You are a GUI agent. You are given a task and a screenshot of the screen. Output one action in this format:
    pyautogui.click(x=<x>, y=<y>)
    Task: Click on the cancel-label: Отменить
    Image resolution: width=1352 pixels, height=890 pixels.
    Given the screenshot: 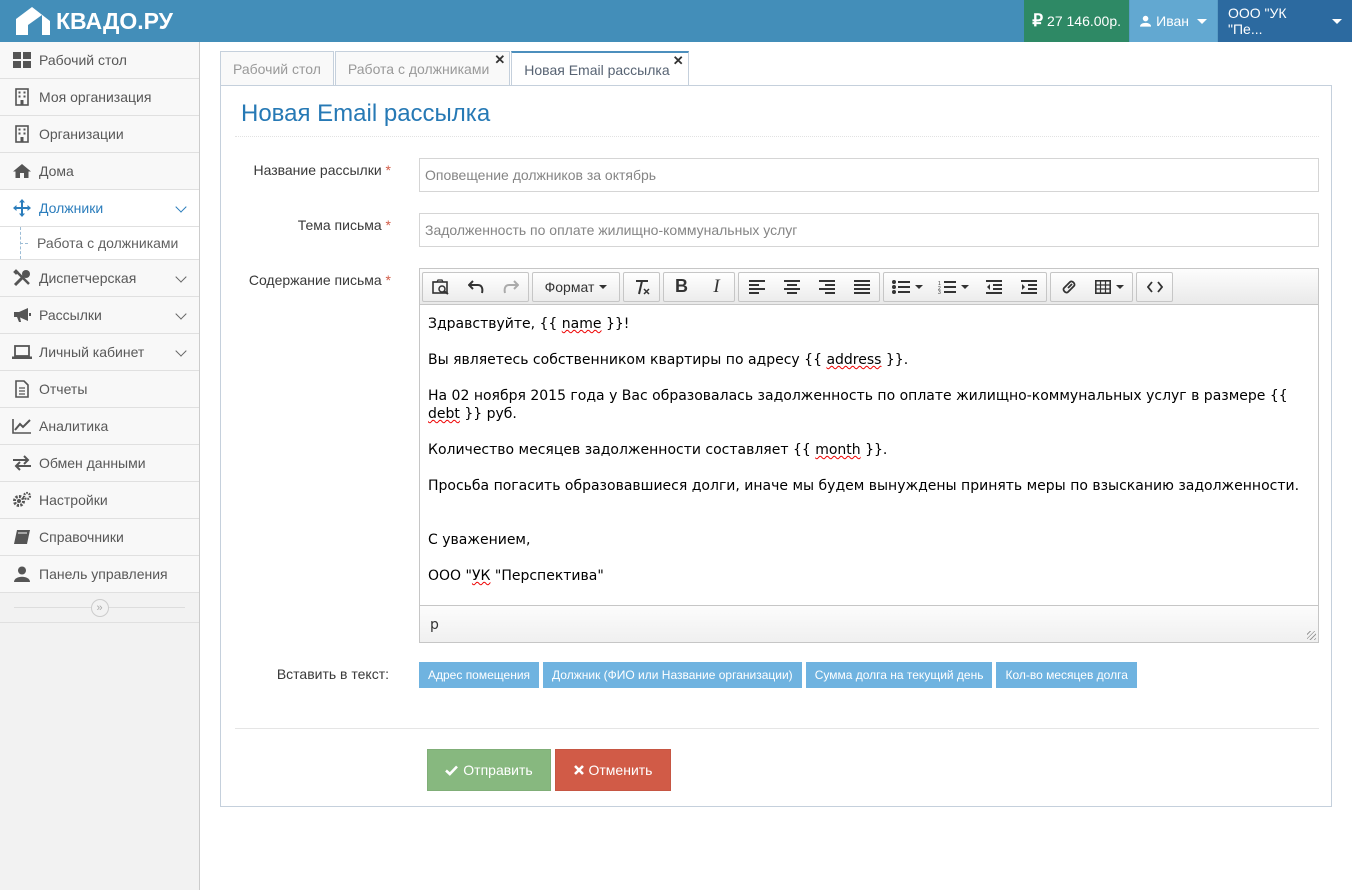 What is the action you would take?
    pyautogui.click(x=620, y=770)
    